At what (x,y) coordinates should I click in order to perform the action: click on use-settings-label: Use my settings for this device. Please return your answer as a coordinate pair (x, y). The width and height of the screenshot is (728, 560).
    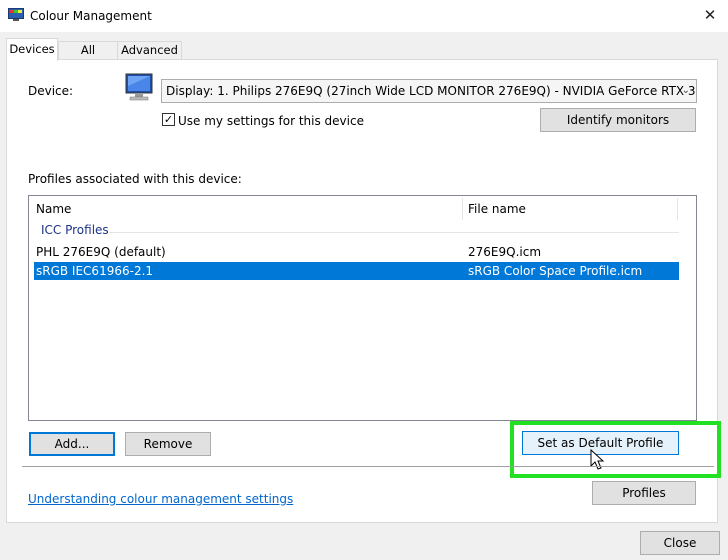
    Looking at the image, I should click on (271, 121).